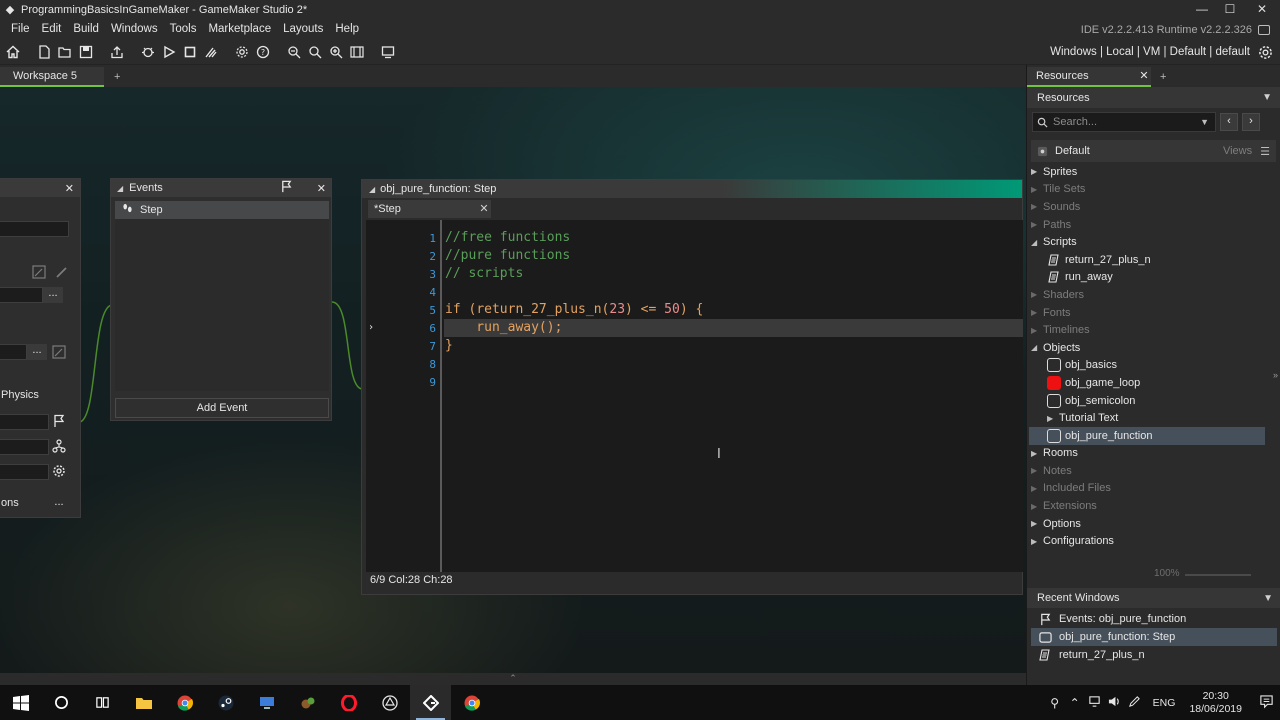 This screenshot has width=1280, height=720. What do you see at coordinates (1147, 207) in the screenshot?
I see `tree-sounds: ▶ Sounds` at bounding box center [1147, 207].